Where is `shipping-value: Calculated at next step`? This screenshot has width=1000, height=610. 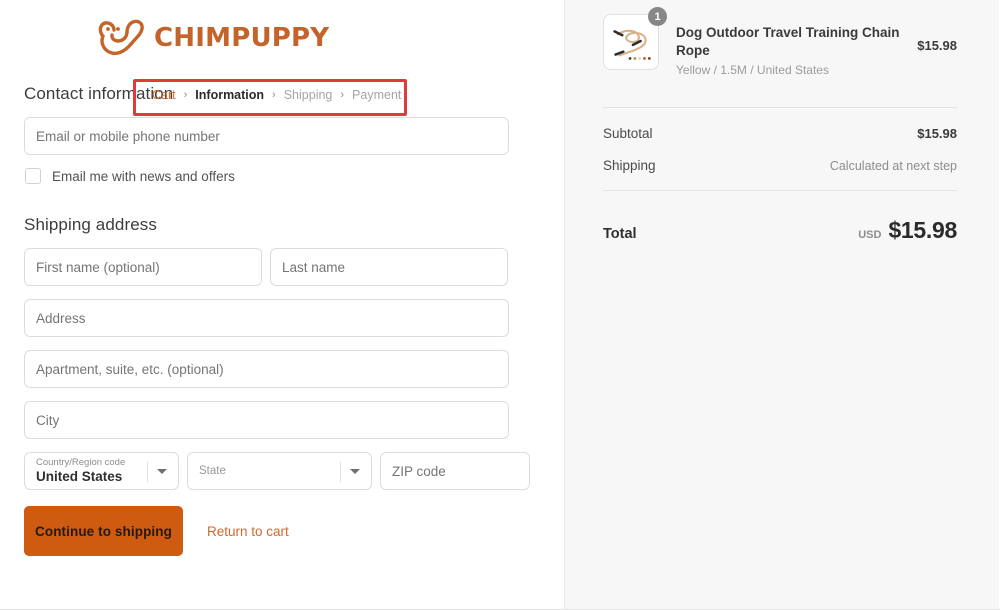 shipping-value: Calculated at next step is located at coordinates (893, 166).